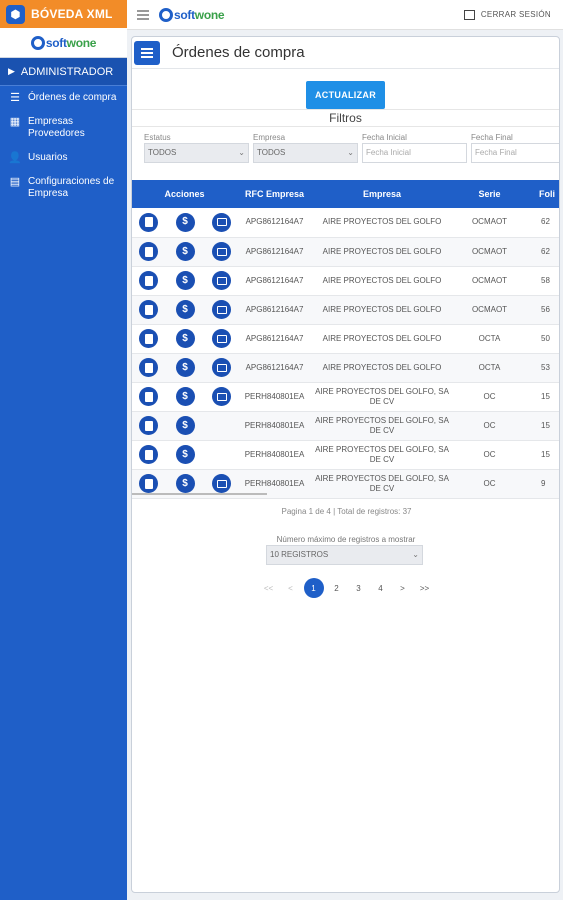  I want to click on max-records-label: Número máximo de registros a mostrar, so click(346, 539).